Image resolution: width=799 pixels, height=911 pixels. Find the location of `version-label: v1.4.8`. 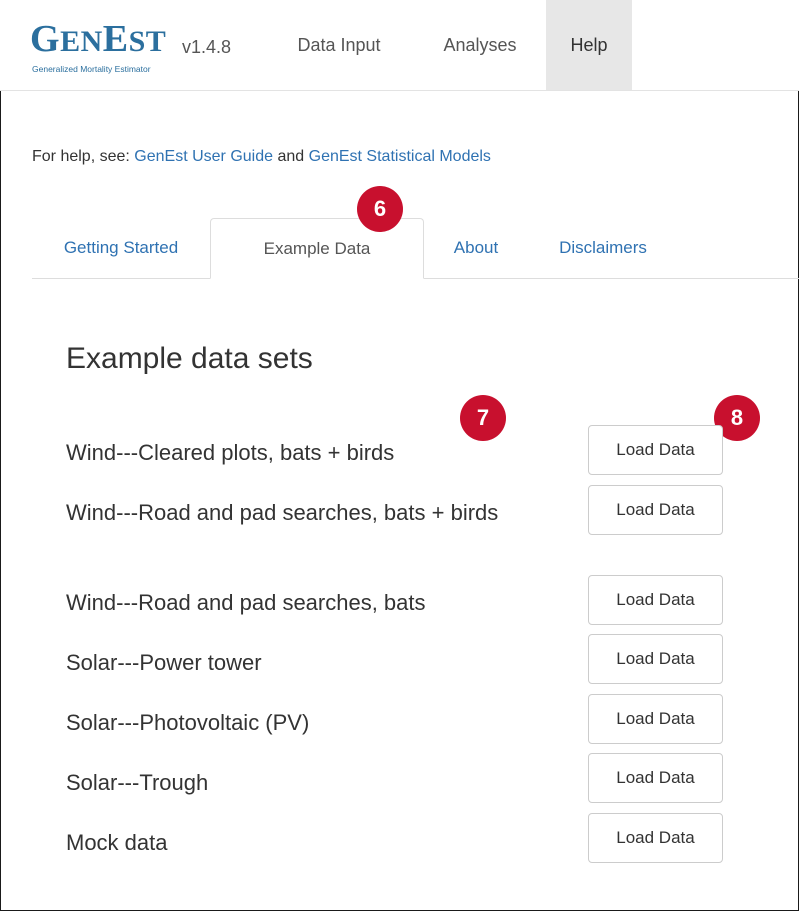

version-label: v1.4.8 is located at coordinates (207, 47).